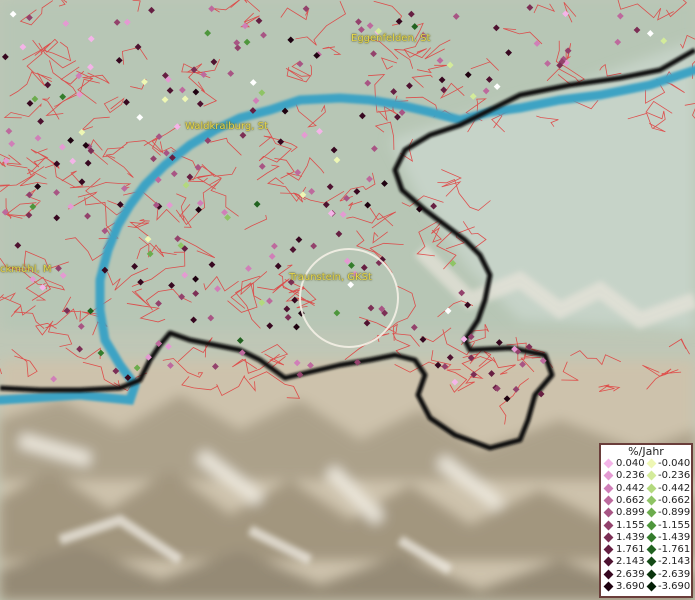 The height and width of the screenshot is (600, 695). Describe the element at coordinates (630, 586) in the screenshot. I see `legend-label: 3.690` at that location.